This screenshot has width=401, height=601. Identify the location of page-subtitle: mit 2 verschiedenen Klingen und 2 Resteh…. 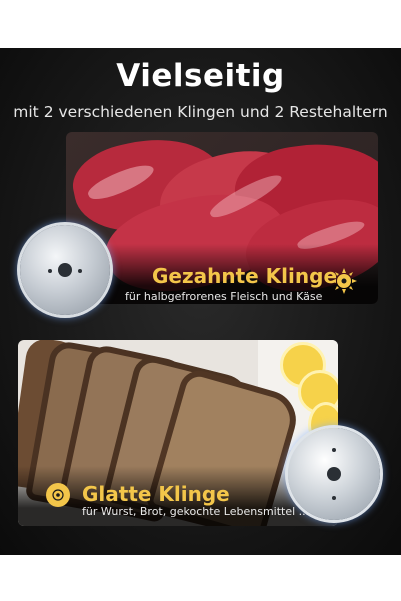
(200, 112).